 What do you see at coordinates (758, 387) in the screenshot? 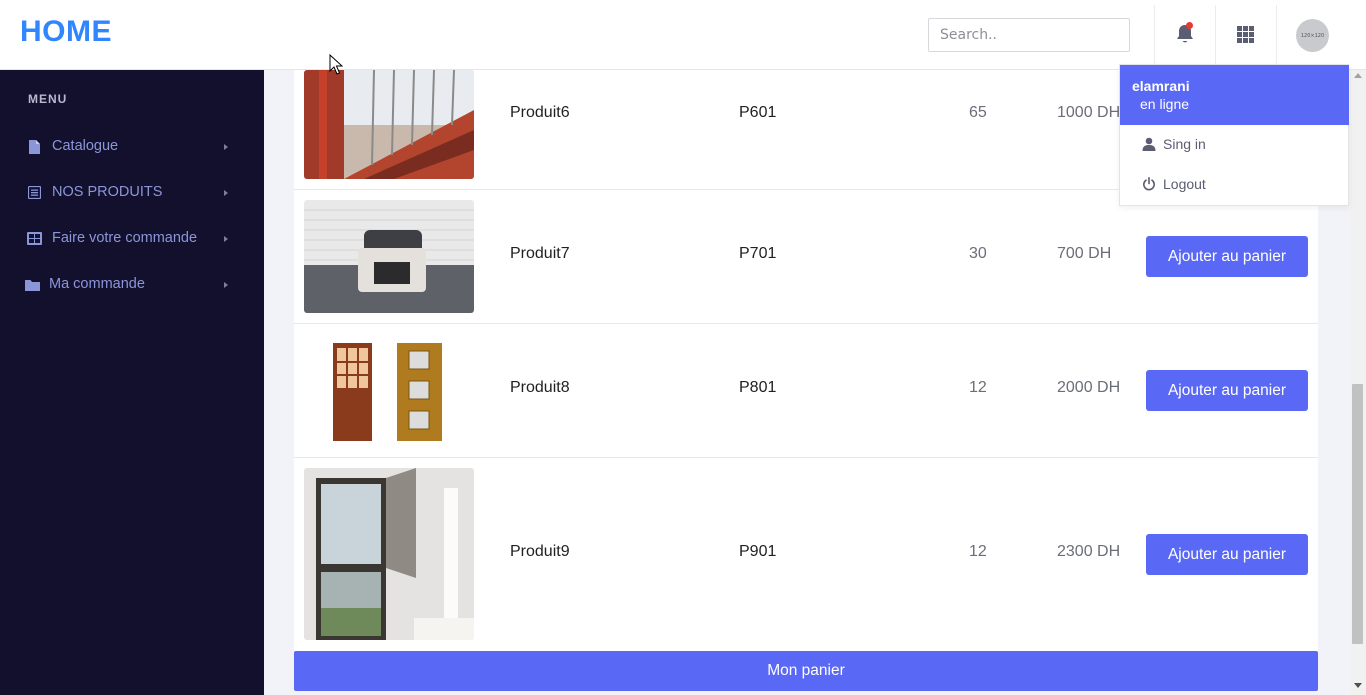
I see `product-code: P801` at bounding box center [758, 387].